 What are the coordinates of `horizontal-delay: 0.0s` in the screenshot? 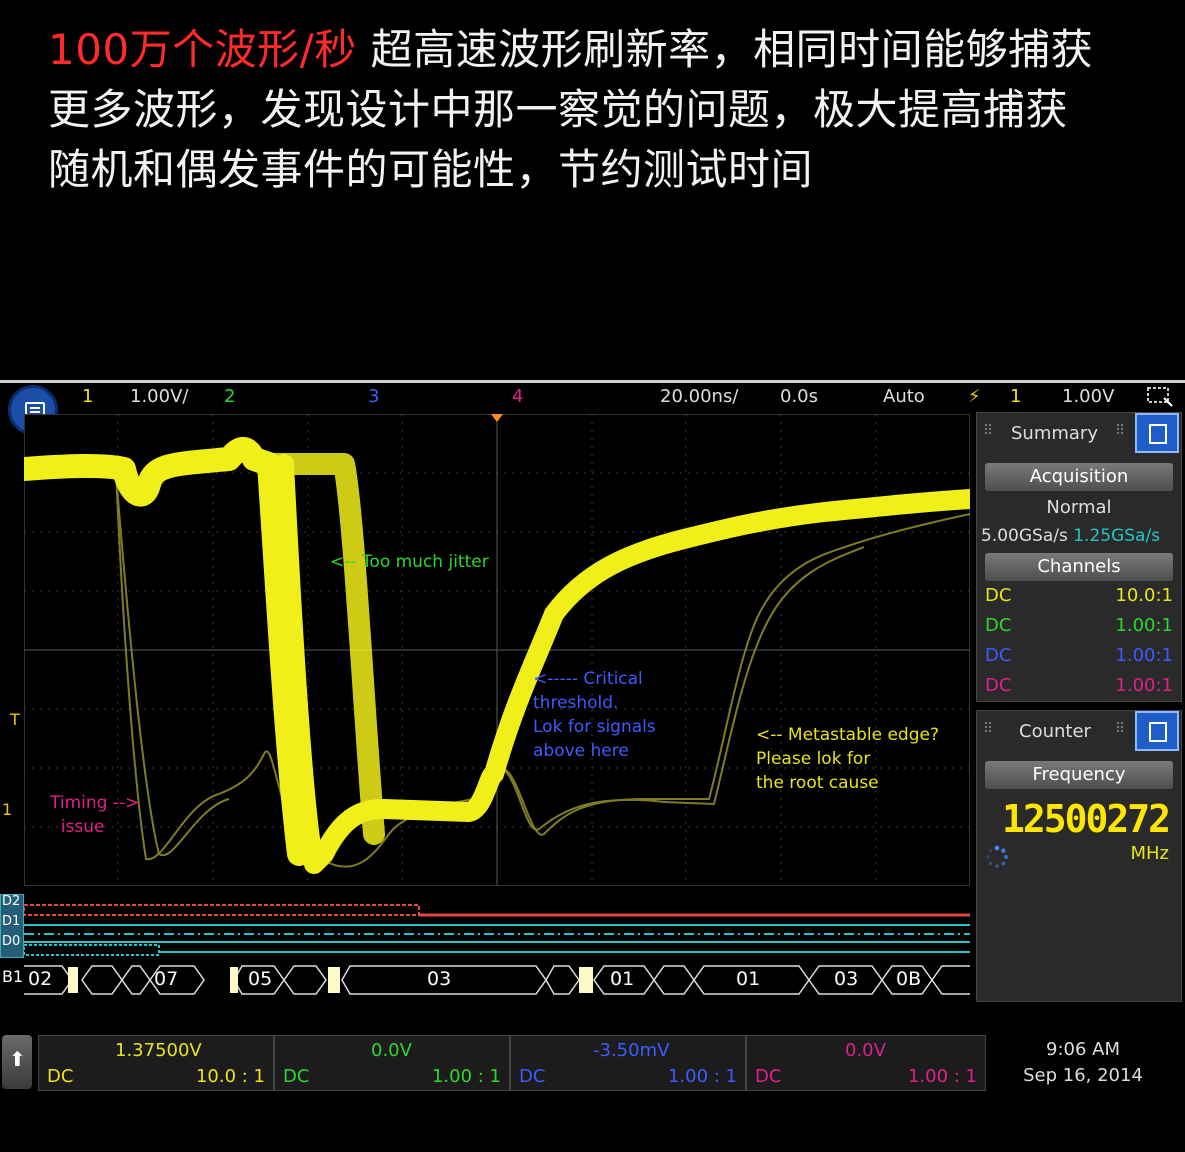 It's located at (799, 396).